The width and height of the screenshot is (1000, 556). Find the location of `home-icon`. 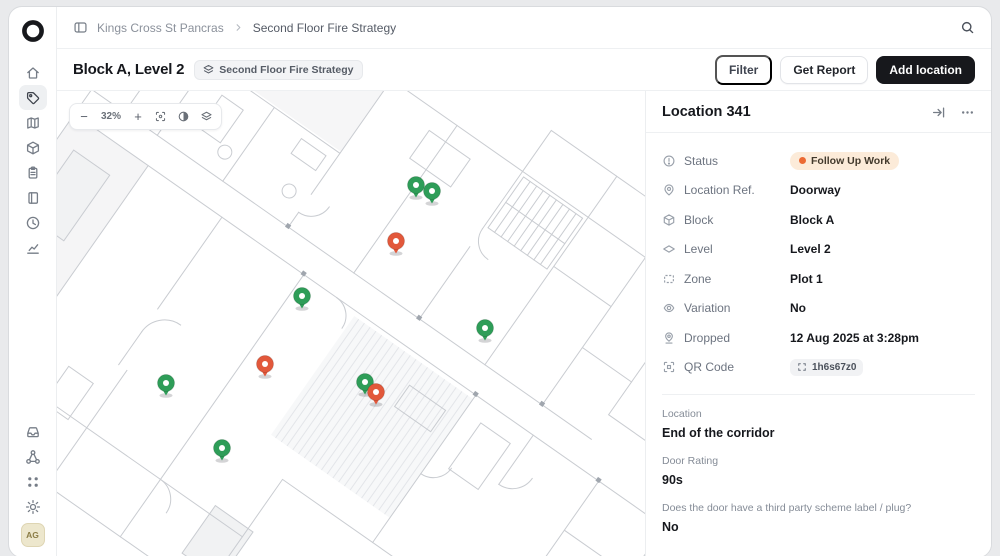

home-icon is located at coordinates (32, 72).